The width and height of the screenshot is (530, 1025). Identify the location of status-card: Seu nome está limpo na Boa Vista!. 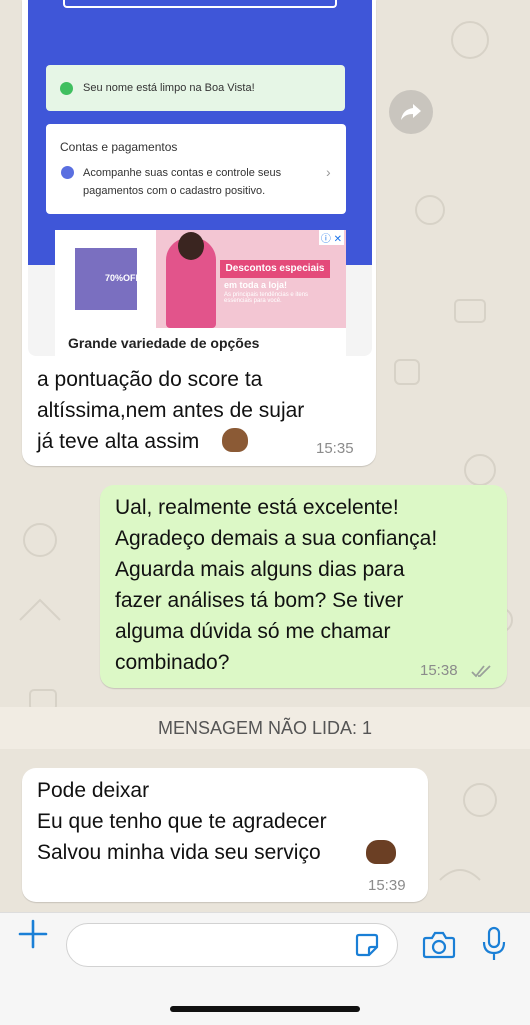
(195, 88).